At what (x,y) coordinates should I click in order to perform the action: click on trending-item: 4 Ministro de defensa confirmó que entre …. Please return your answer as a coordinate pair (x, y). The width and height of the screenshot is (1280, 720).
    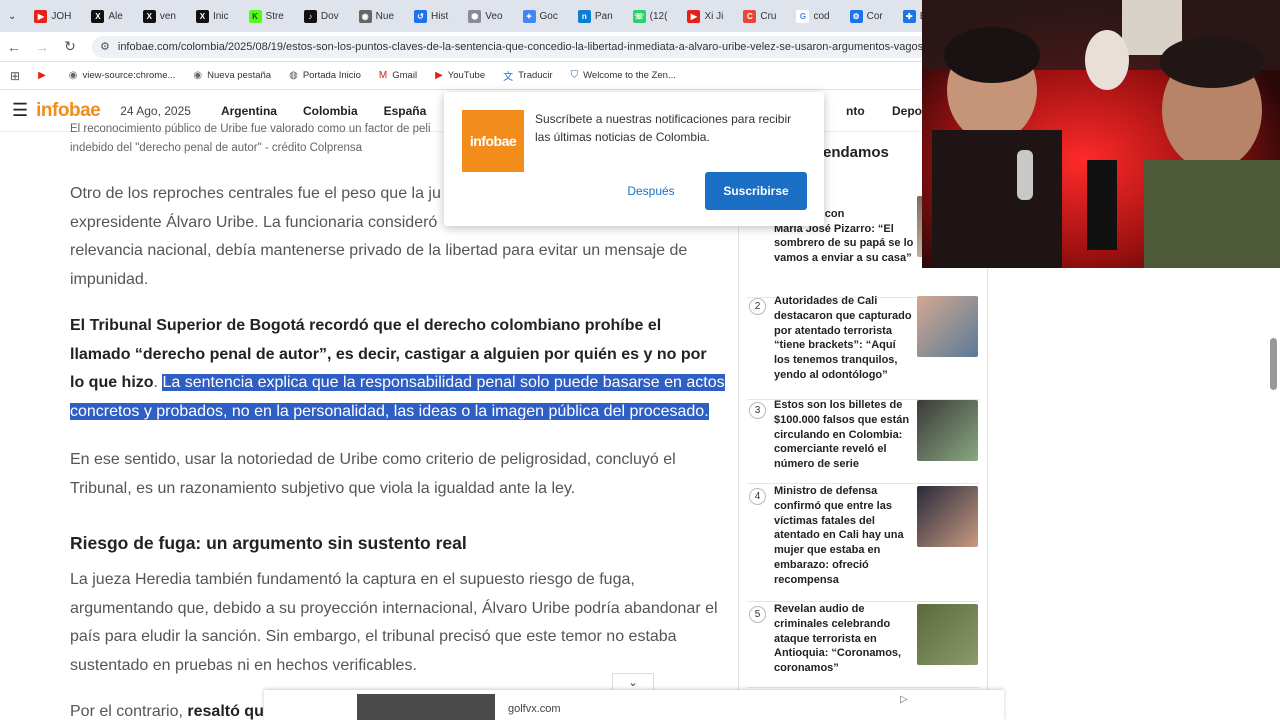
    Looking at the image, I should click on (863, 543).